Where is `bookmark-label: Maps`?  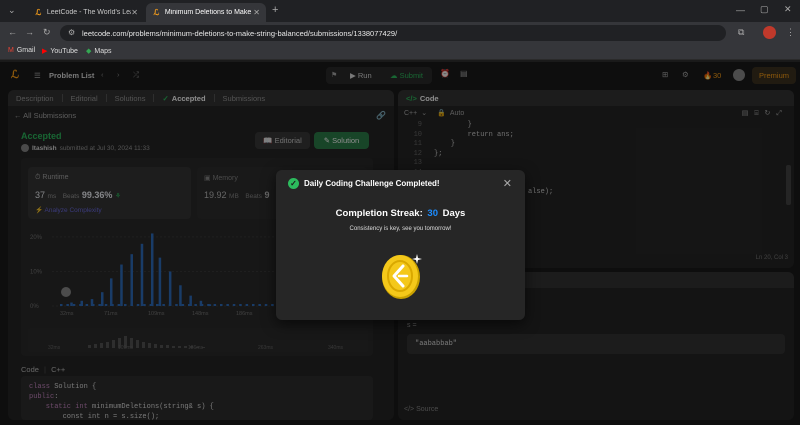
bookmark-label: Maps is located at coordinates (103, 51).